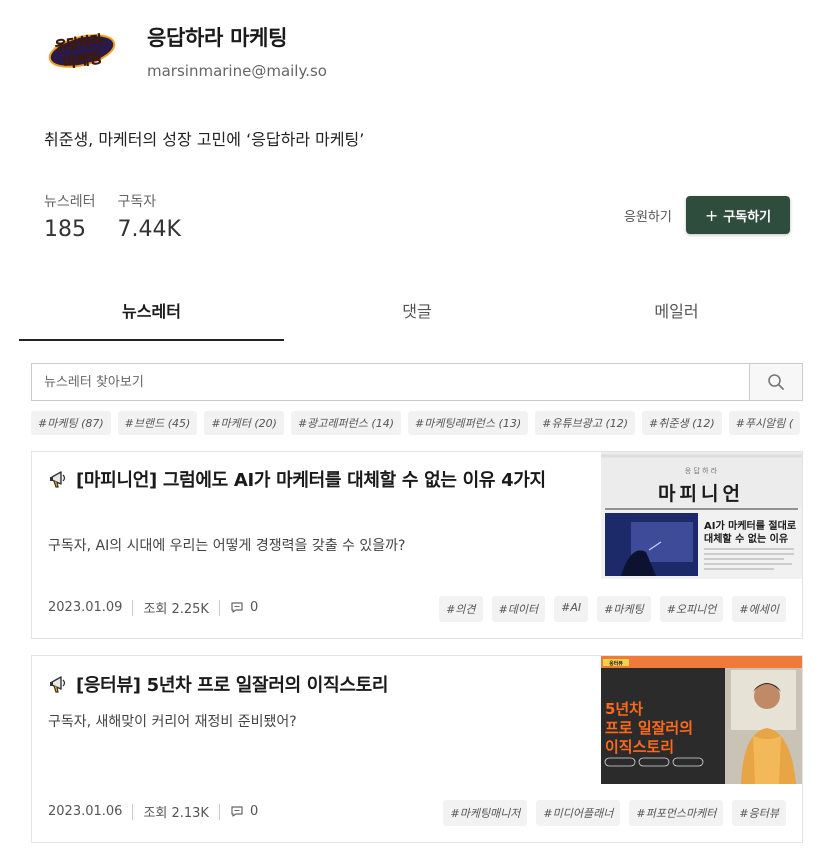  What do you see at coordinates (468, 423) in the screenshot?
I see `tag-filter: #마케팅레퍼런스 (13)` at bounding box center [468, 423].